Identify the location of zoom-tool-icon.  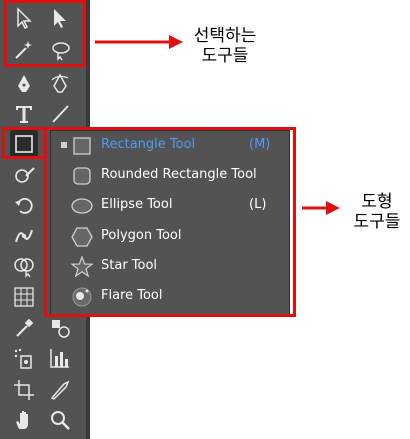
(60, 420).